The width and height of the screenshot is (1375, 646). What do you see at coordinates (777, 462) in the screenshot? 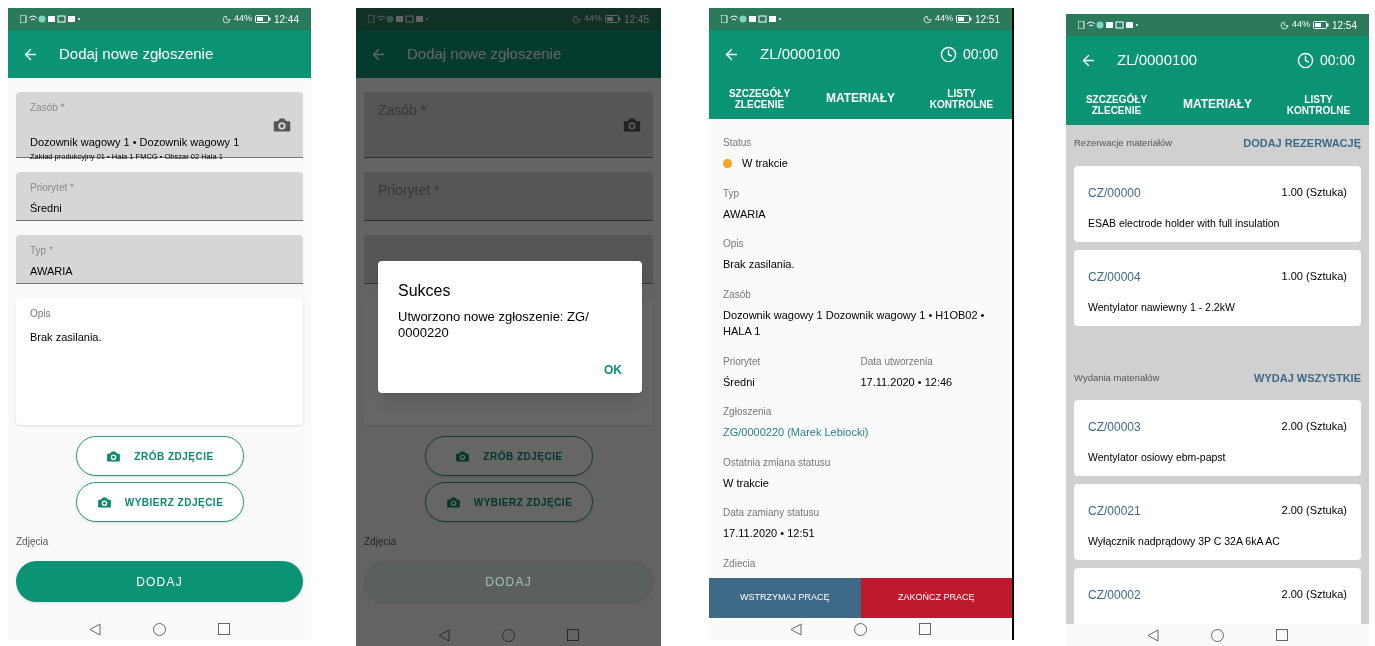
I see `detail-label: Ostatnia zmiana statusu` at bounding box center [777, 462].